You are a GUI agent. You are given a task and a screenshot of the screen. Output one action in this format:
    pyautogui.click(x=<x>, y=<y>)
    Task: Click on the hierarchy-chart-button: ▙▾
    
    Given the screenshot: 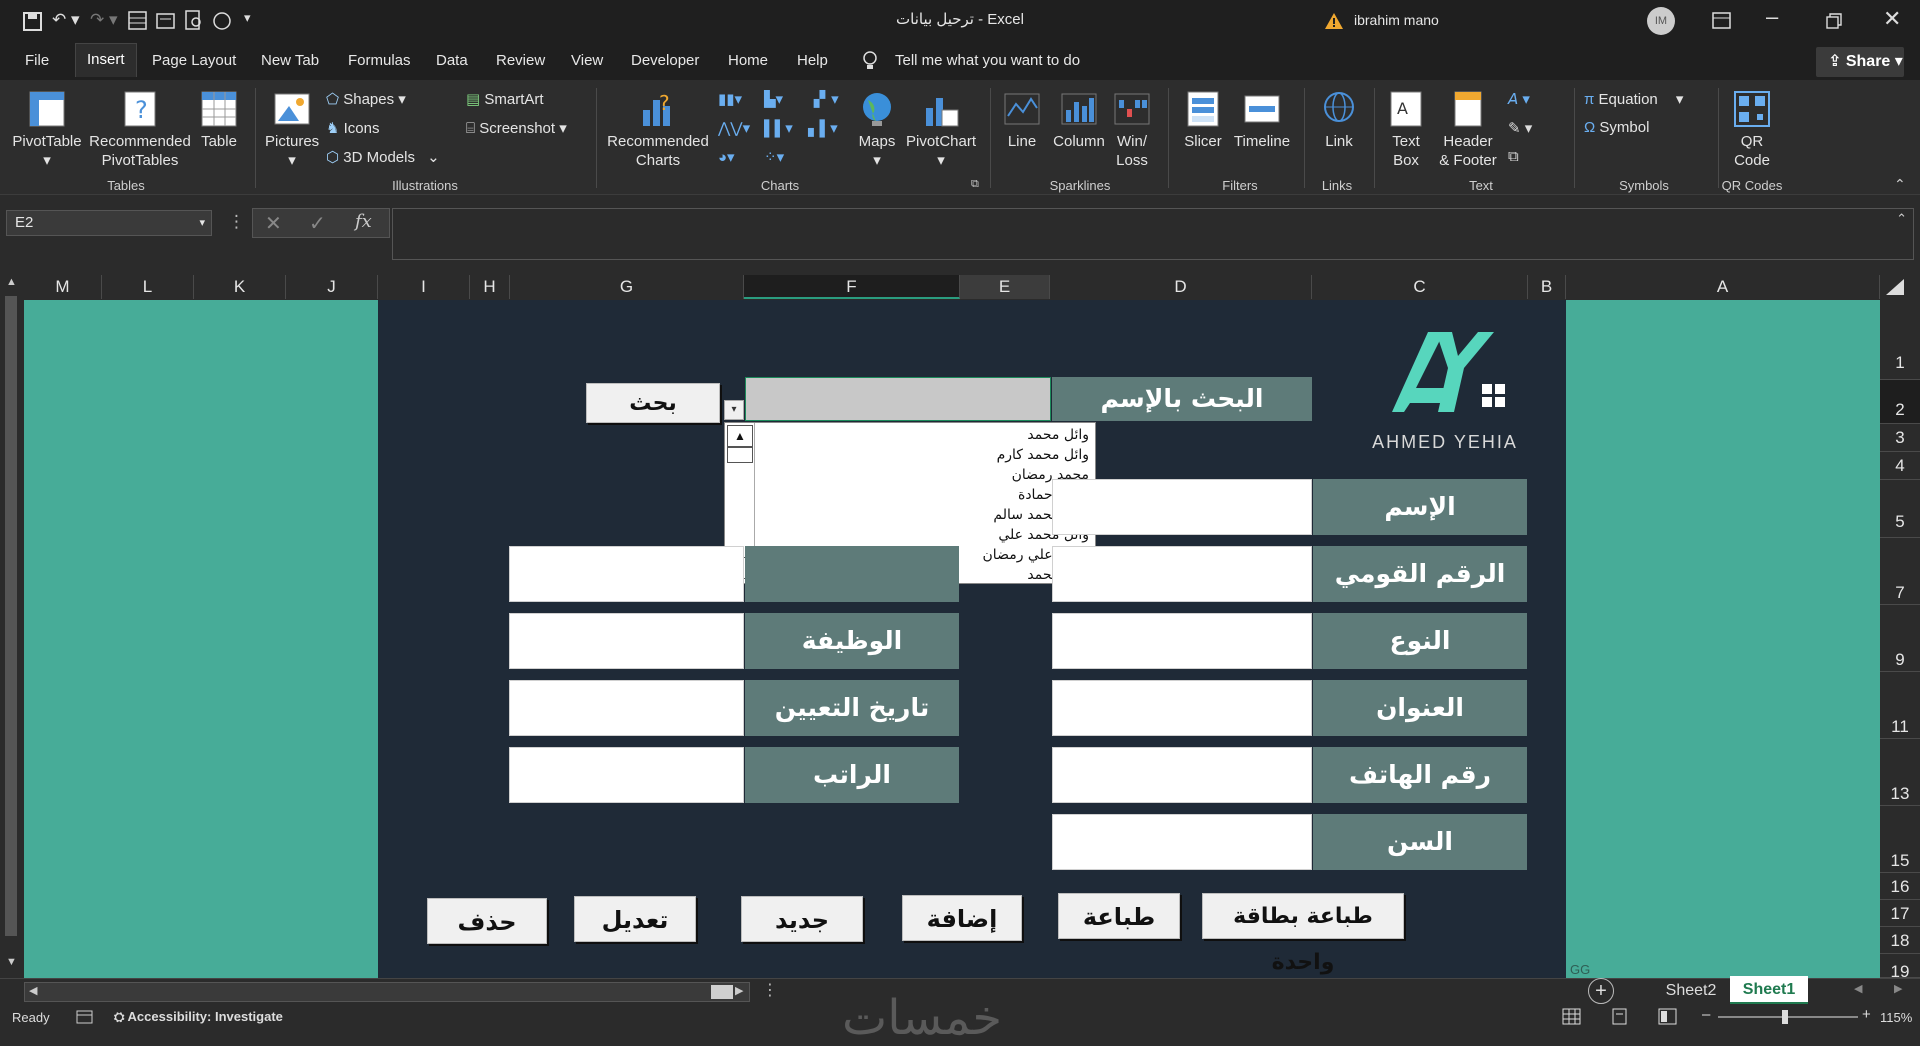 What is the action you would take?
    pyautogui.click(x=773, y=99)
    